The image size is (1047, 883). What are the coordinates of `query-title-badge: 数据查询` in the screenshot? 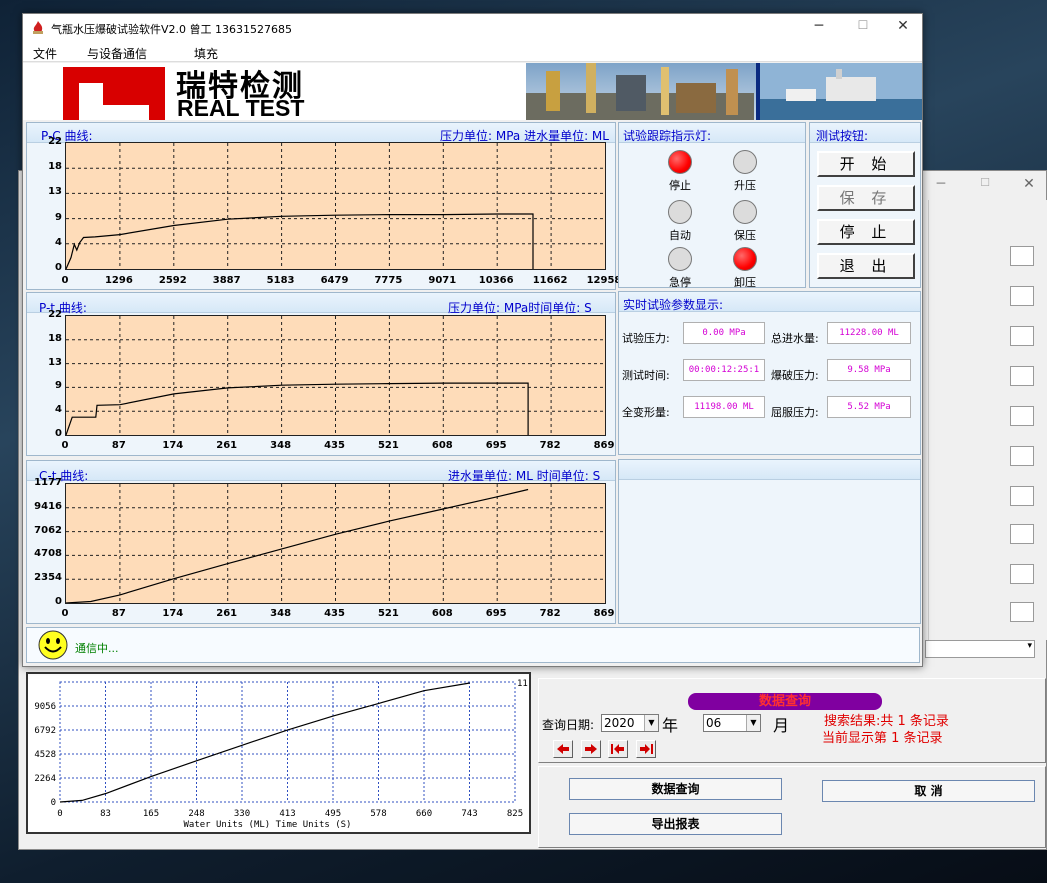 It's located at (785, 701).